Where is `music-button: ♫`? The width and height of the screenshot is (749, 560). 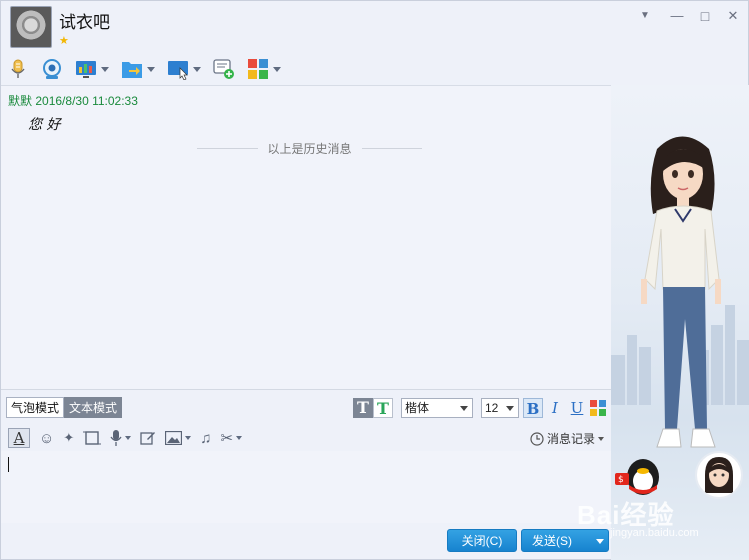
music-button: ♫ is located at coordinates (205, 438).